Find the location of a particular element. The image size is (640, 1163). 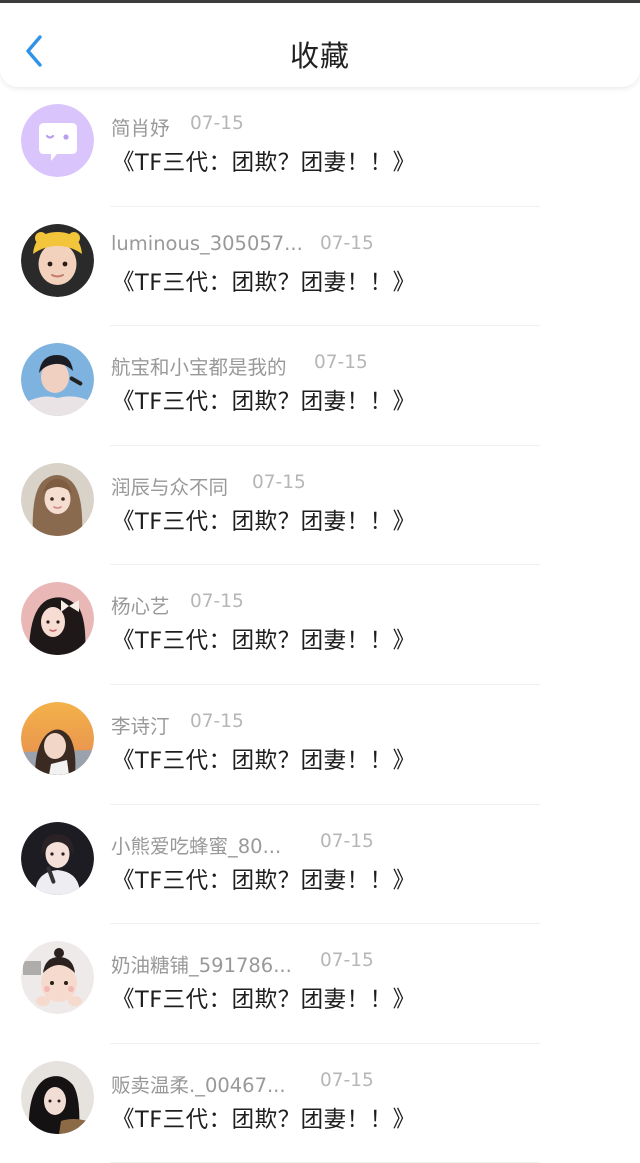

list-item: luminous_305057... 07-15 《TF三代：团欺？团妻！！》 is located at coordinates (320, 267).